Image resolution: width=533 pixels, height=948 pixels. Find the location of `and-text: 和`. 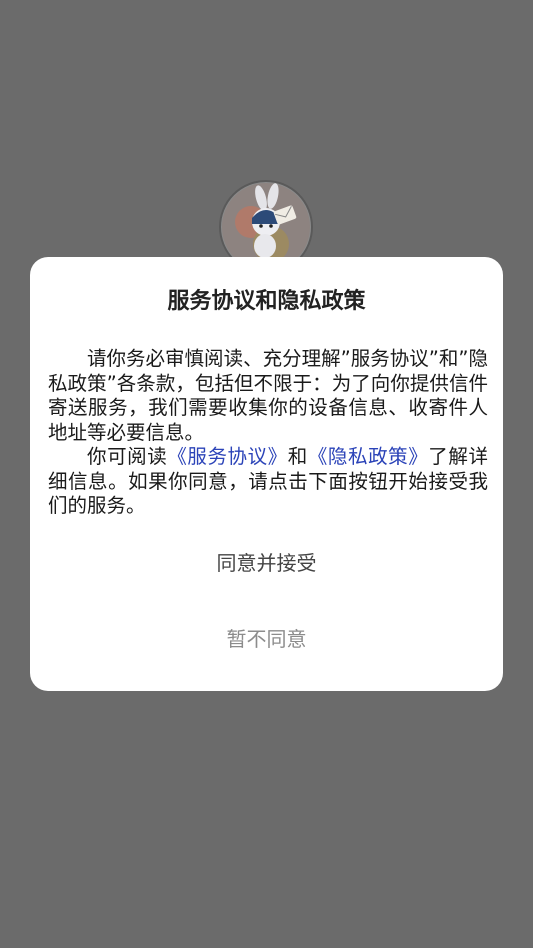

and-text: 和 is located at coordinates (297, 456).